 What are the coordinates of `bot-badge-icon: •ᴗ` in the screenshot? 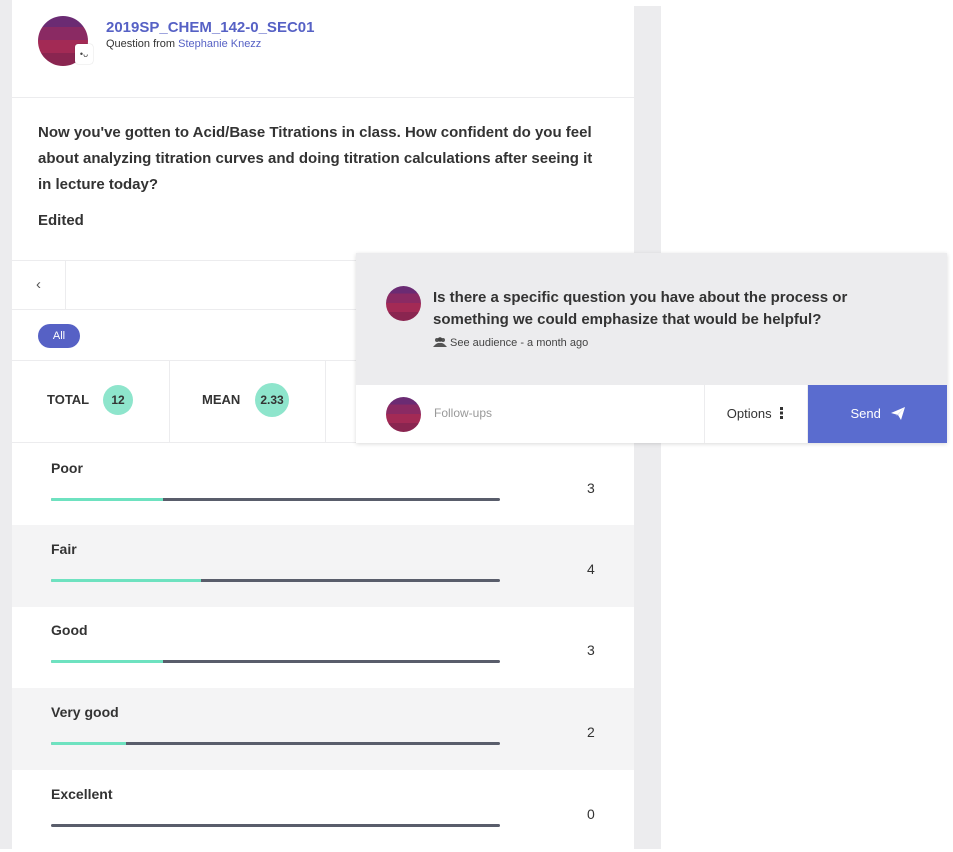 It's located at (84, 54).